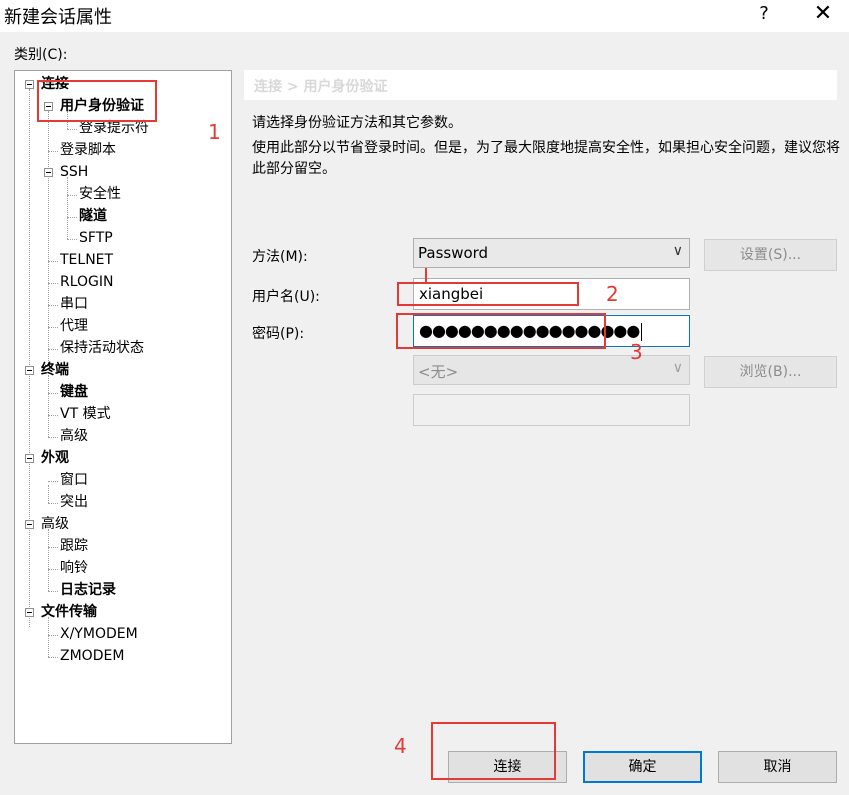 The image size is (849, 795). I want to click on username-label: 用户名(U):, so click(286, 297).